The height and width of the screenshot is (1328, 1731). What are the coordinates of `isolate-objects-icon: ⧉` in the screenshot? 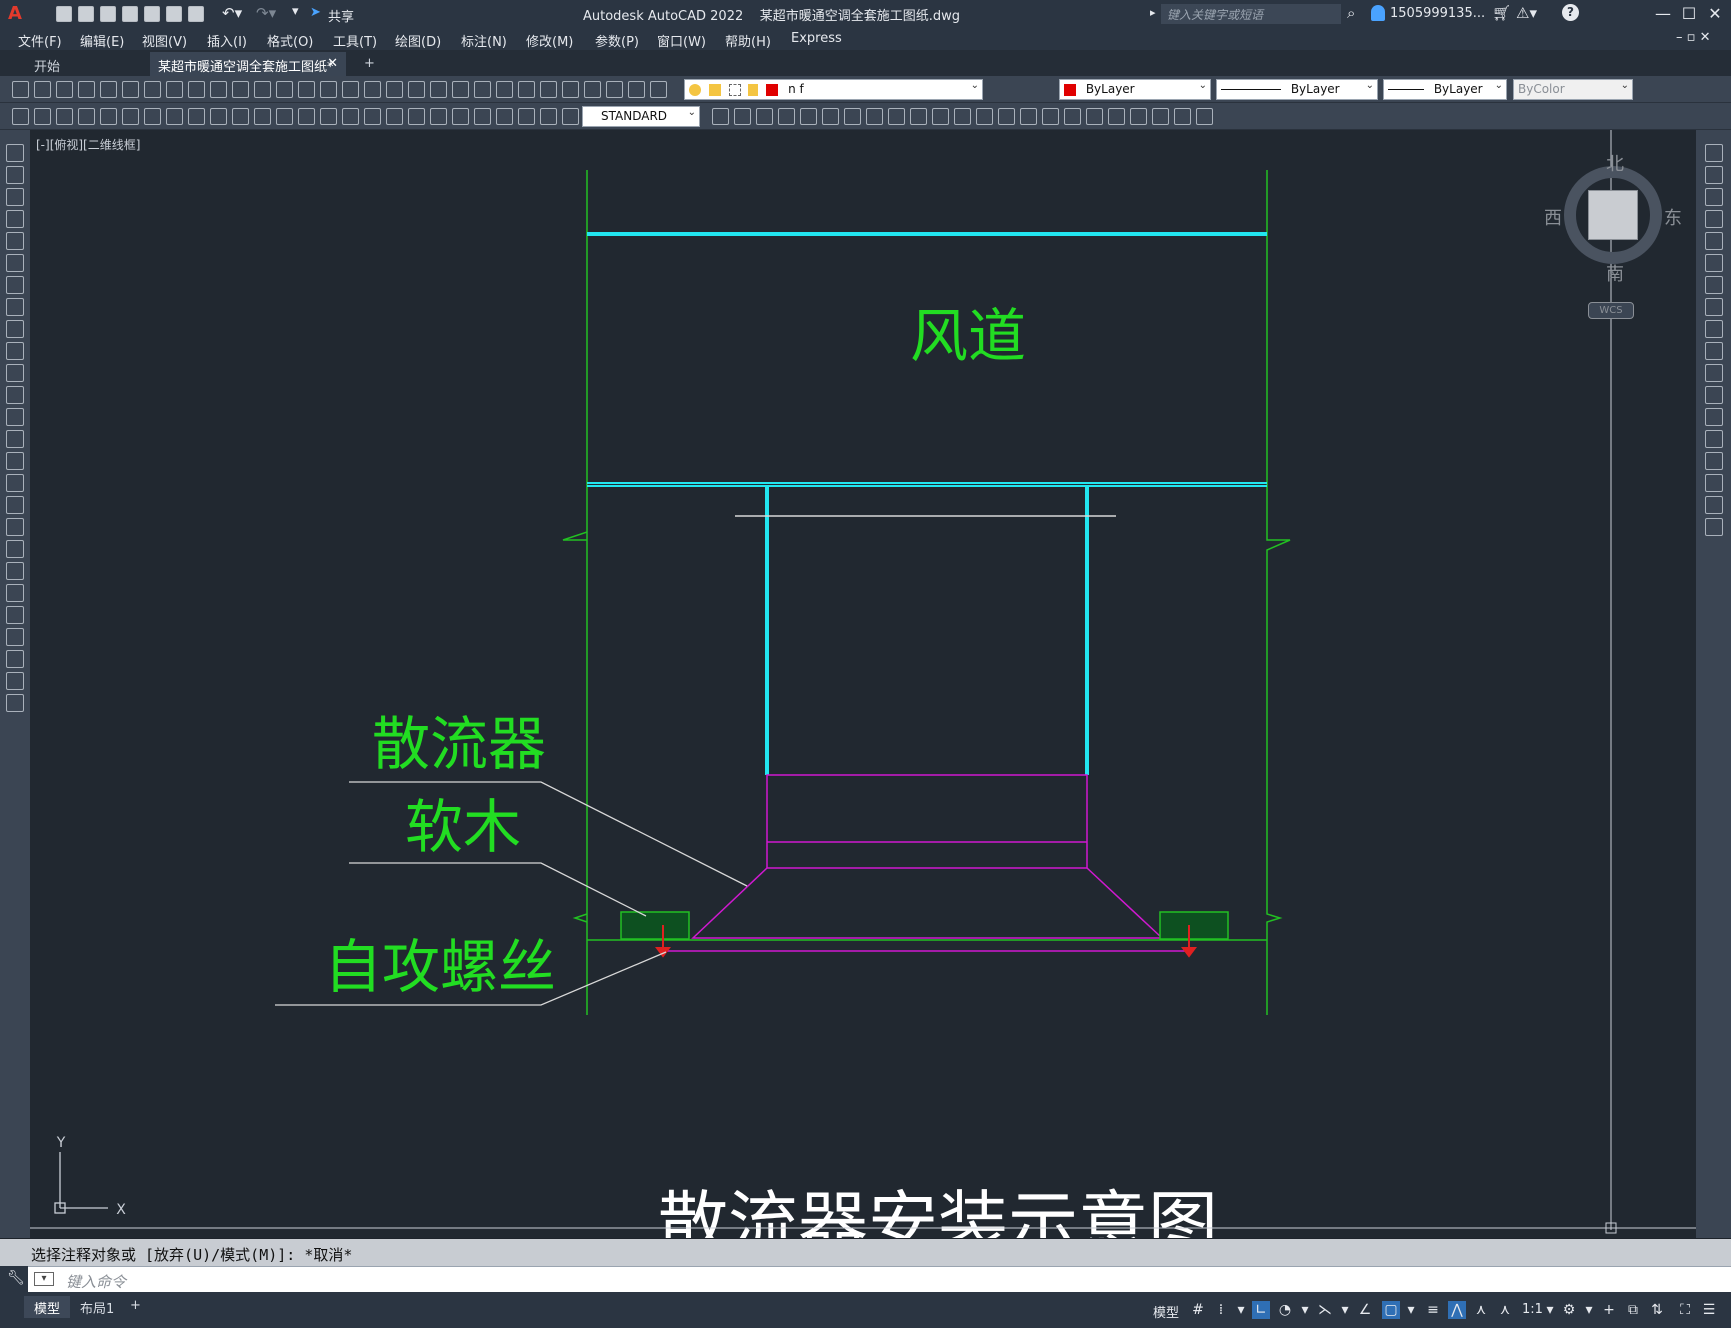 It's located at (1633, 1310).